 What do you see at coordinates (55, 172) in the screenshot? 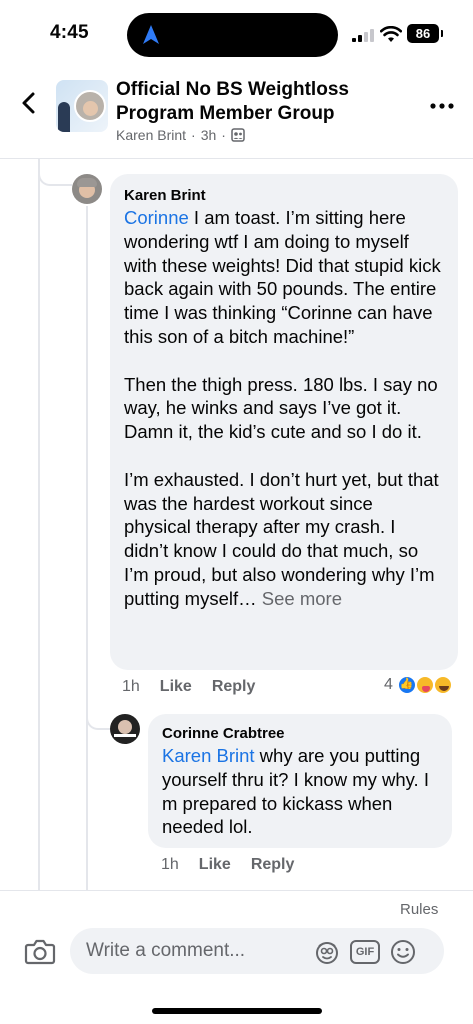
I see `thread-connector` at bounding box center [55, 172].